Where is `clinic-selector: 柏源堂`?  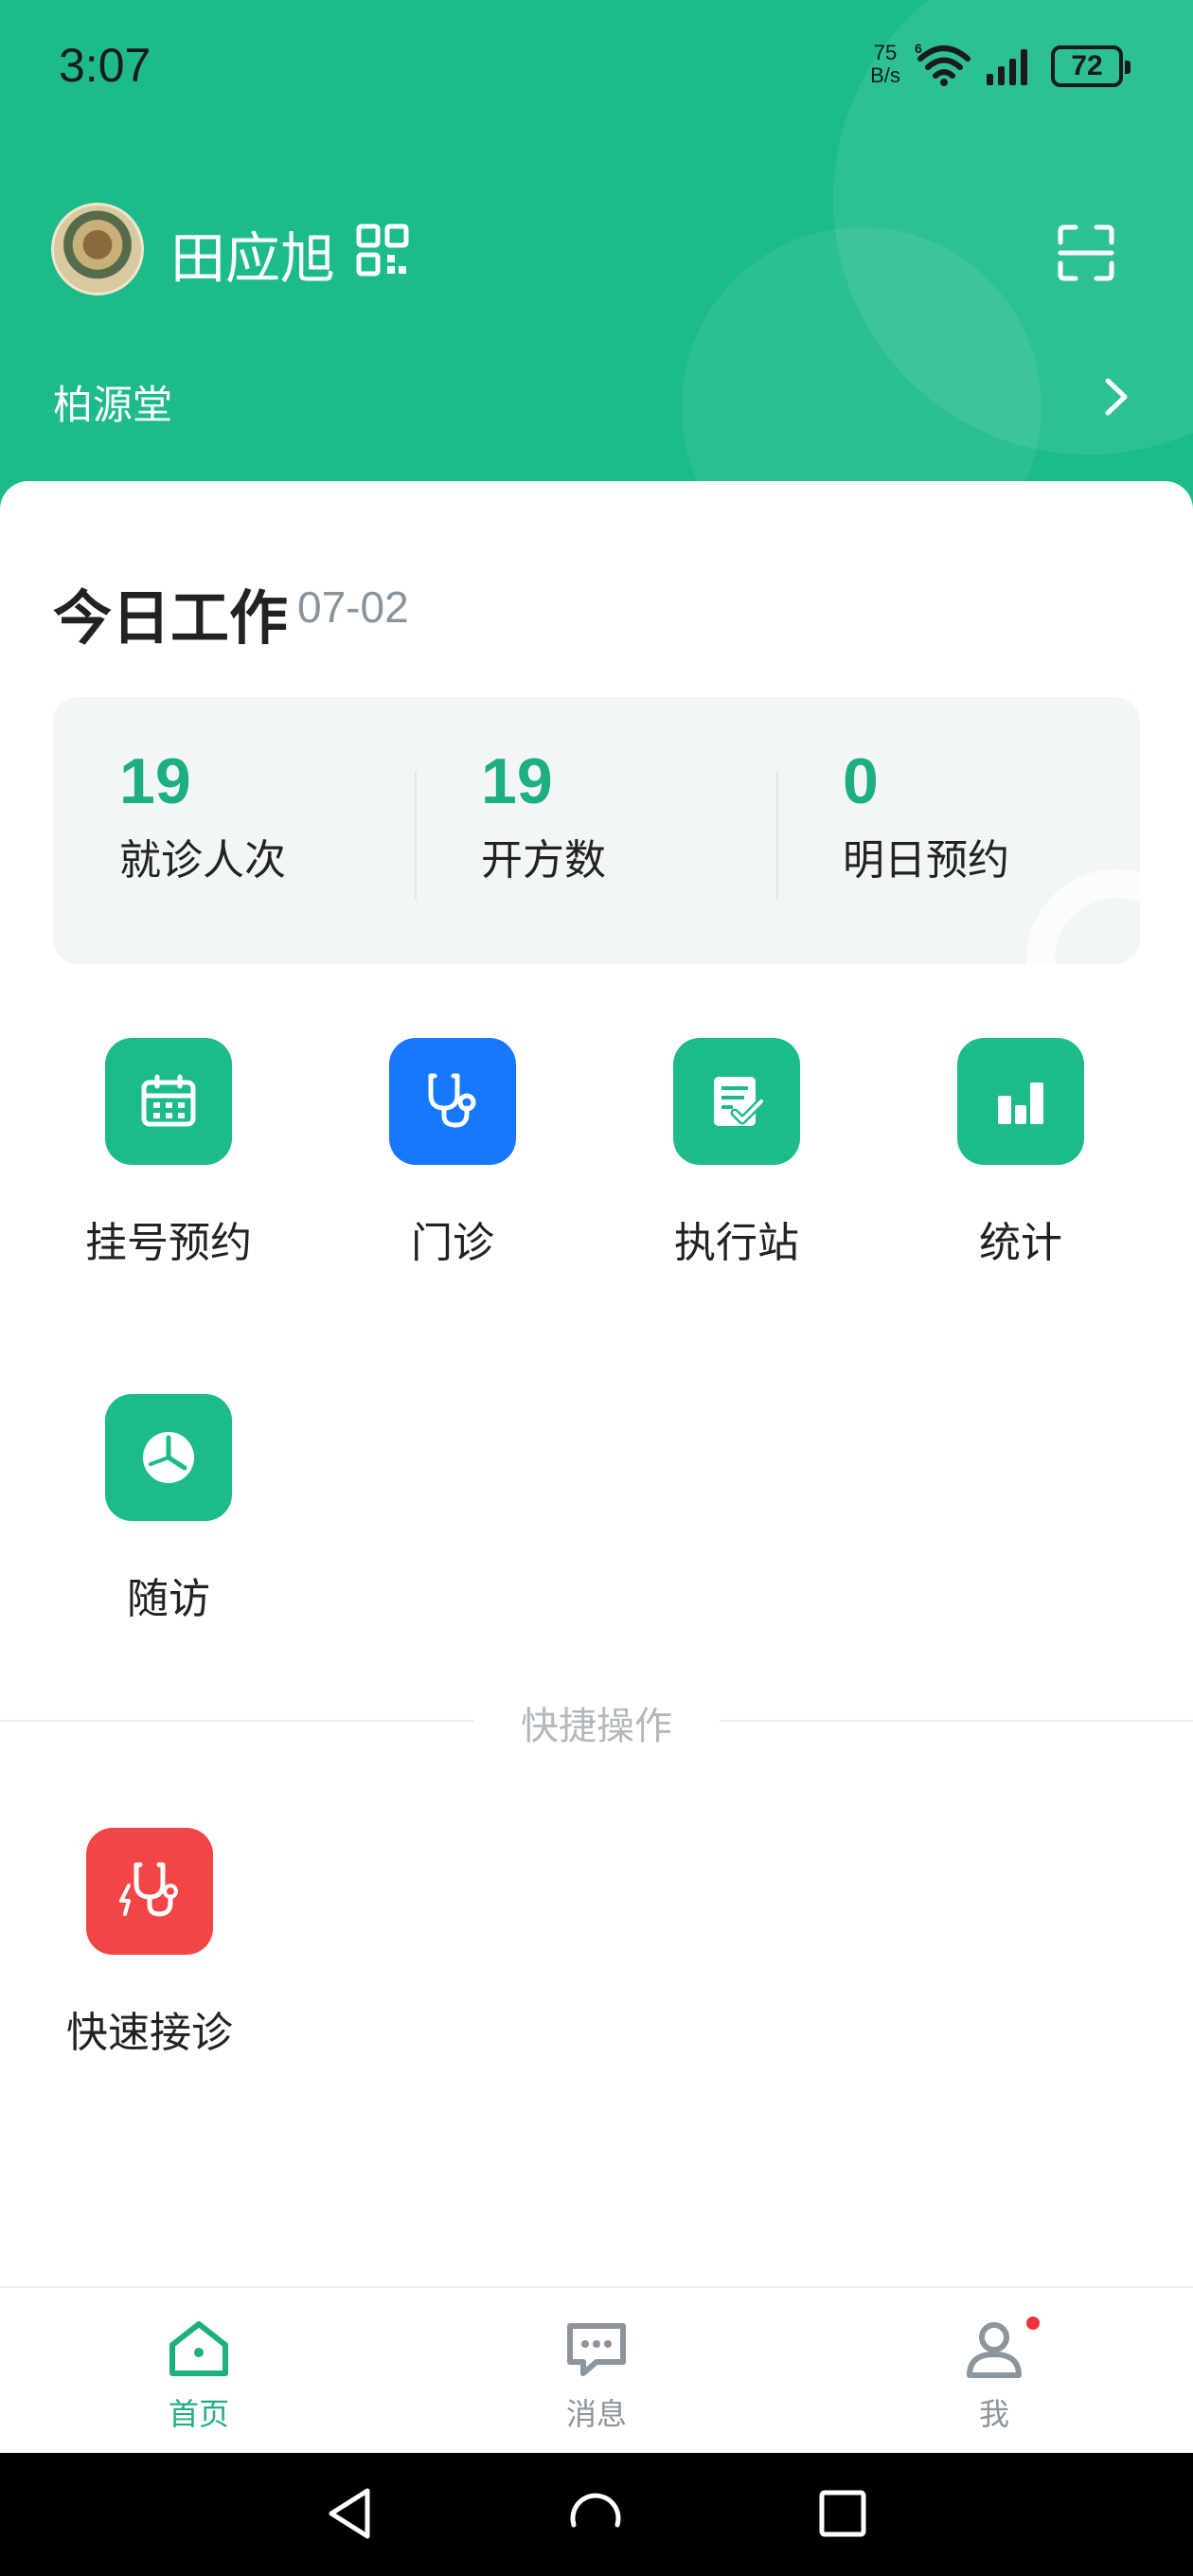 clinic-selector: 柏源堂 is located at coordinates (596, 398).